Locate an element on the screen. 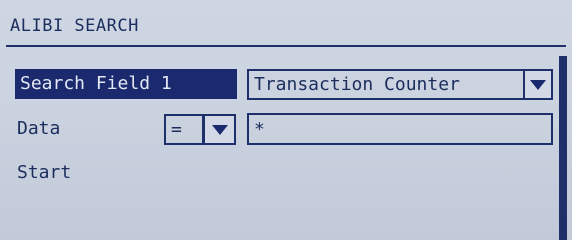 The height and width of the screenshot is (240, 572). page-title: ALIBI SEARCH is located at coordinates (74, 26).